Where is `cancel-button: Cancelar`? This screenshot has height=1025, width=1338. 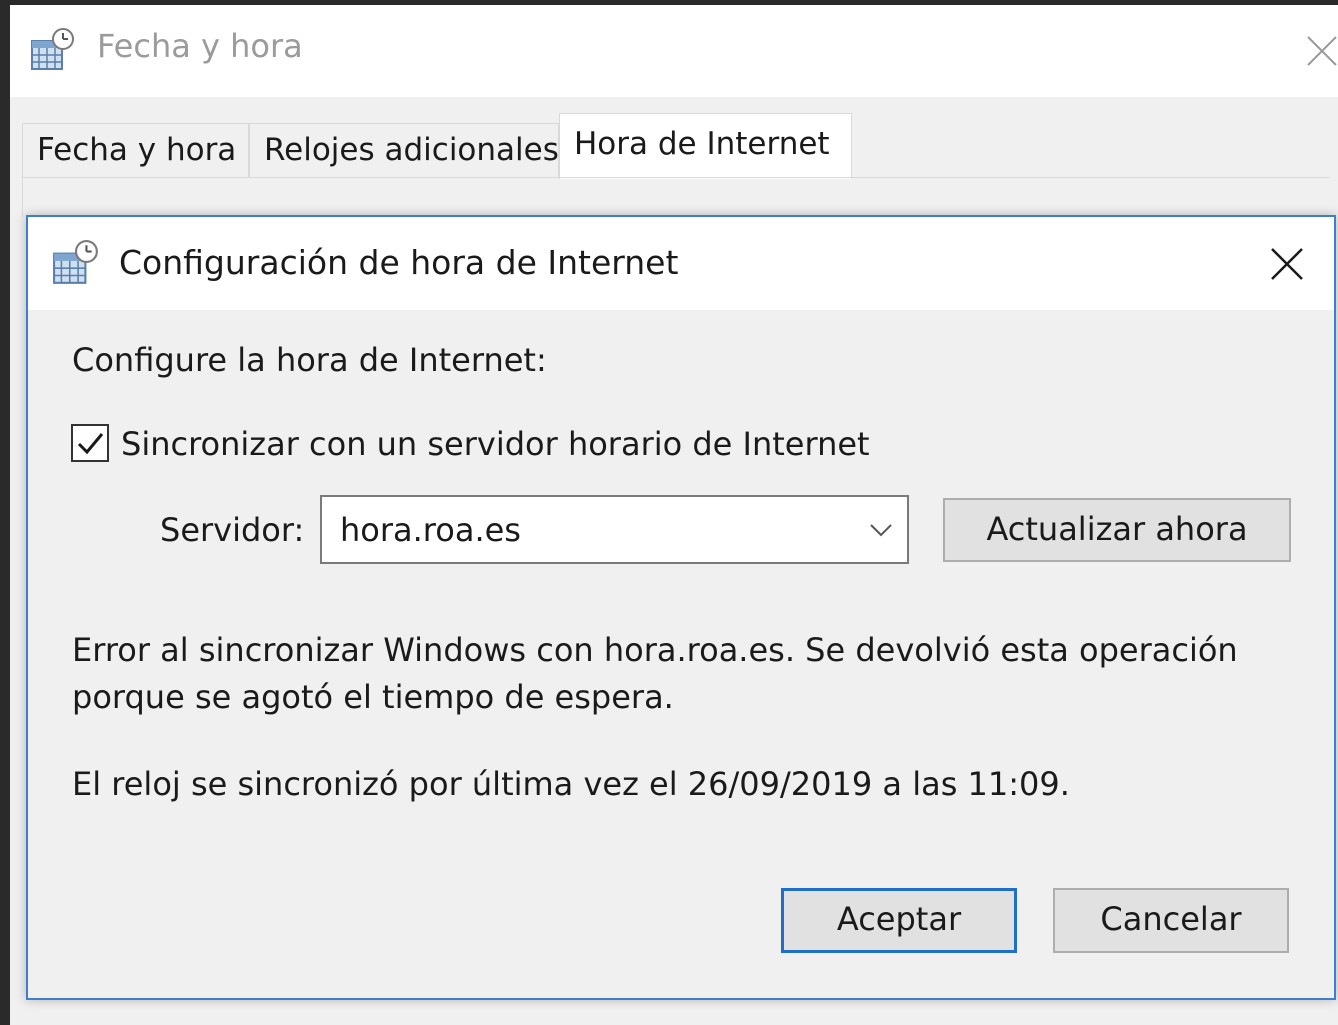 cancel-button: Cancelar is located at coordinates (1171, 920).